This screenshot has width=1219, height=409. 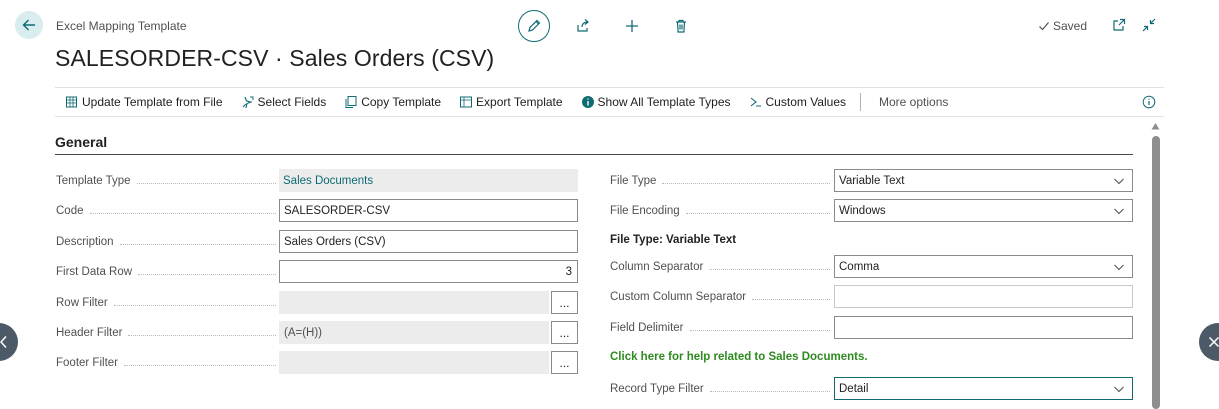 I want to click on plus-icon, so click(x=632, y=26).